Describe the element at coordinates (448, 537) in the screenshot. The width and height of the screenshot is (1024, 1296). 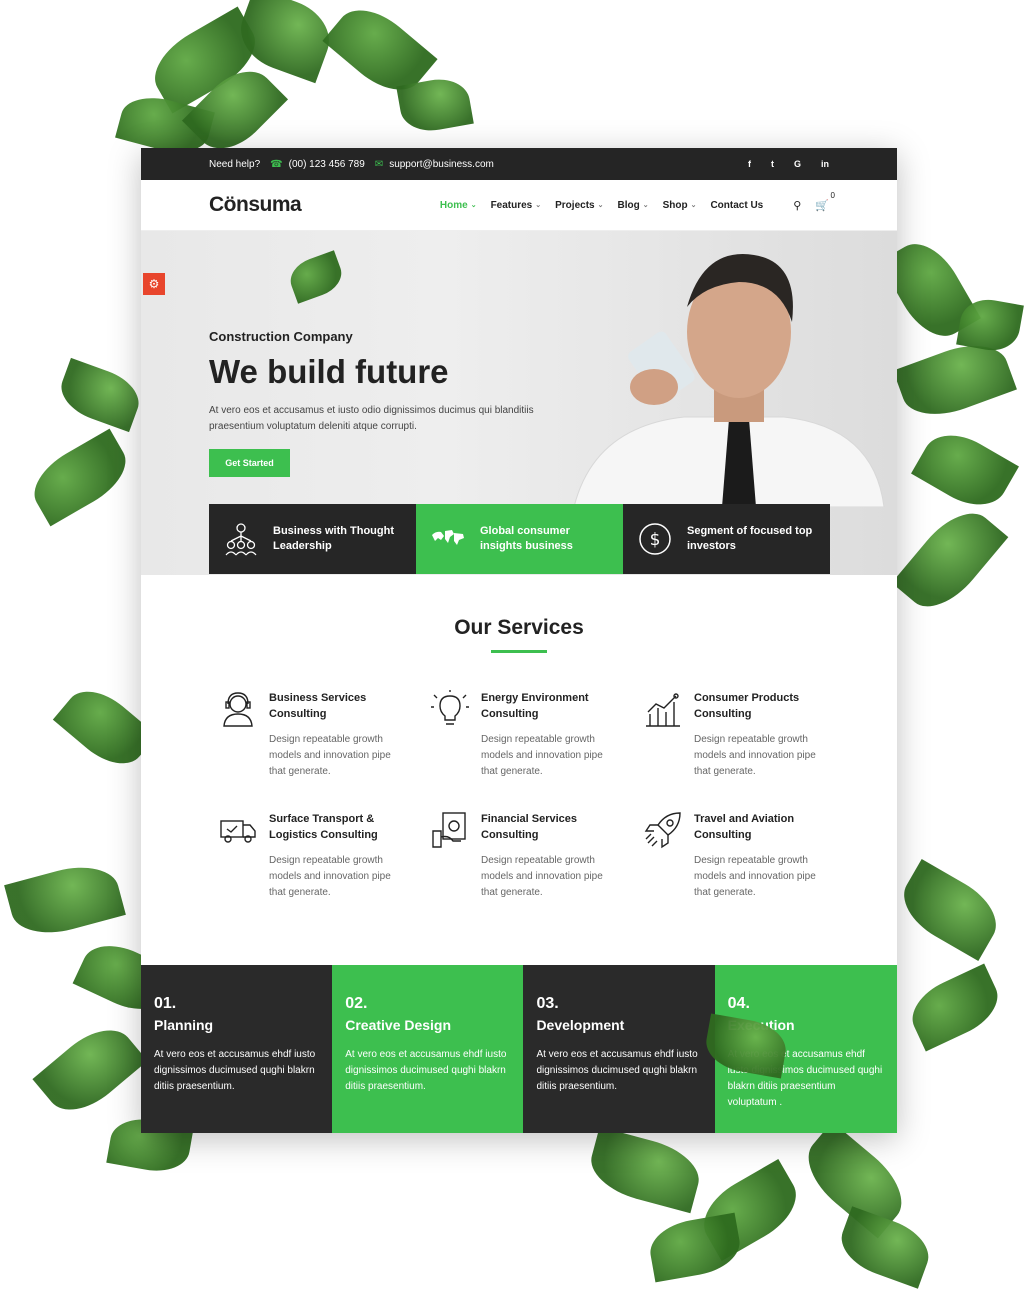
I see `world-map-icon` at that location.